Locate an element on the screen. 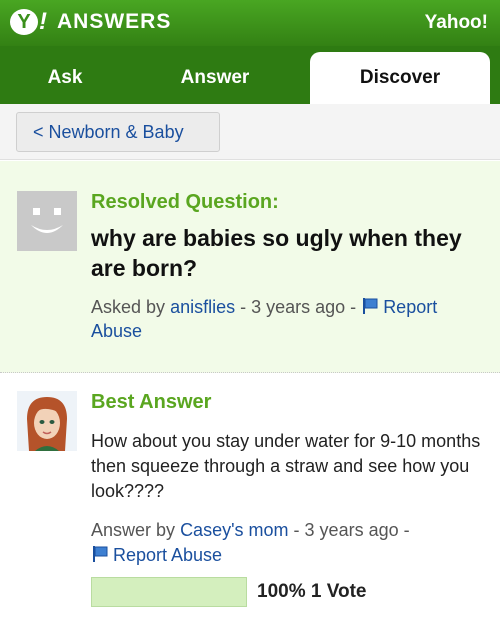 The width and height of the screenshot is (500, 623). yahoo-answers-logo: Y ! ANSWERS is located at coordinates (90, 22).